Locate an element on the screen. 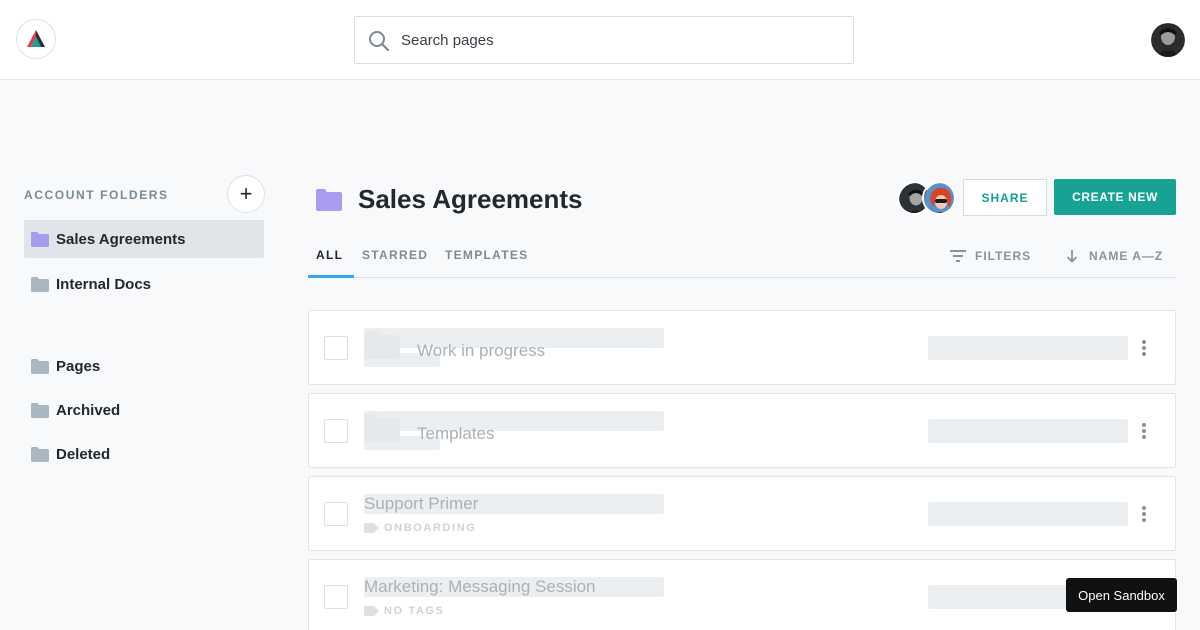  tag-label: ONBOARDING is located at coordinates (420, 528).